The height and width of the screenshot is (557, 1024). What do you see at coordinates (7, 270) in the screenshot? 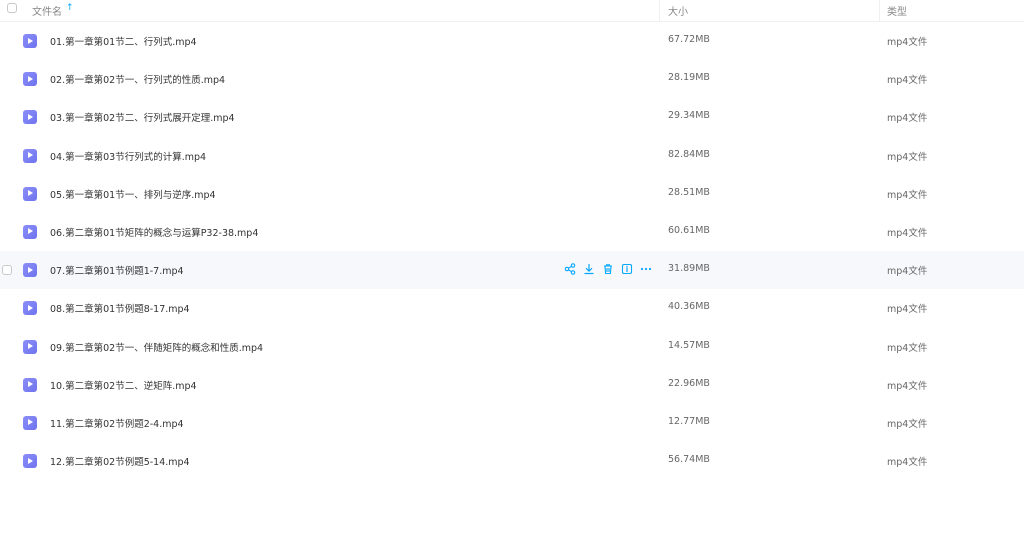
I see `row-checkbox` at bounding box center [7, 270].